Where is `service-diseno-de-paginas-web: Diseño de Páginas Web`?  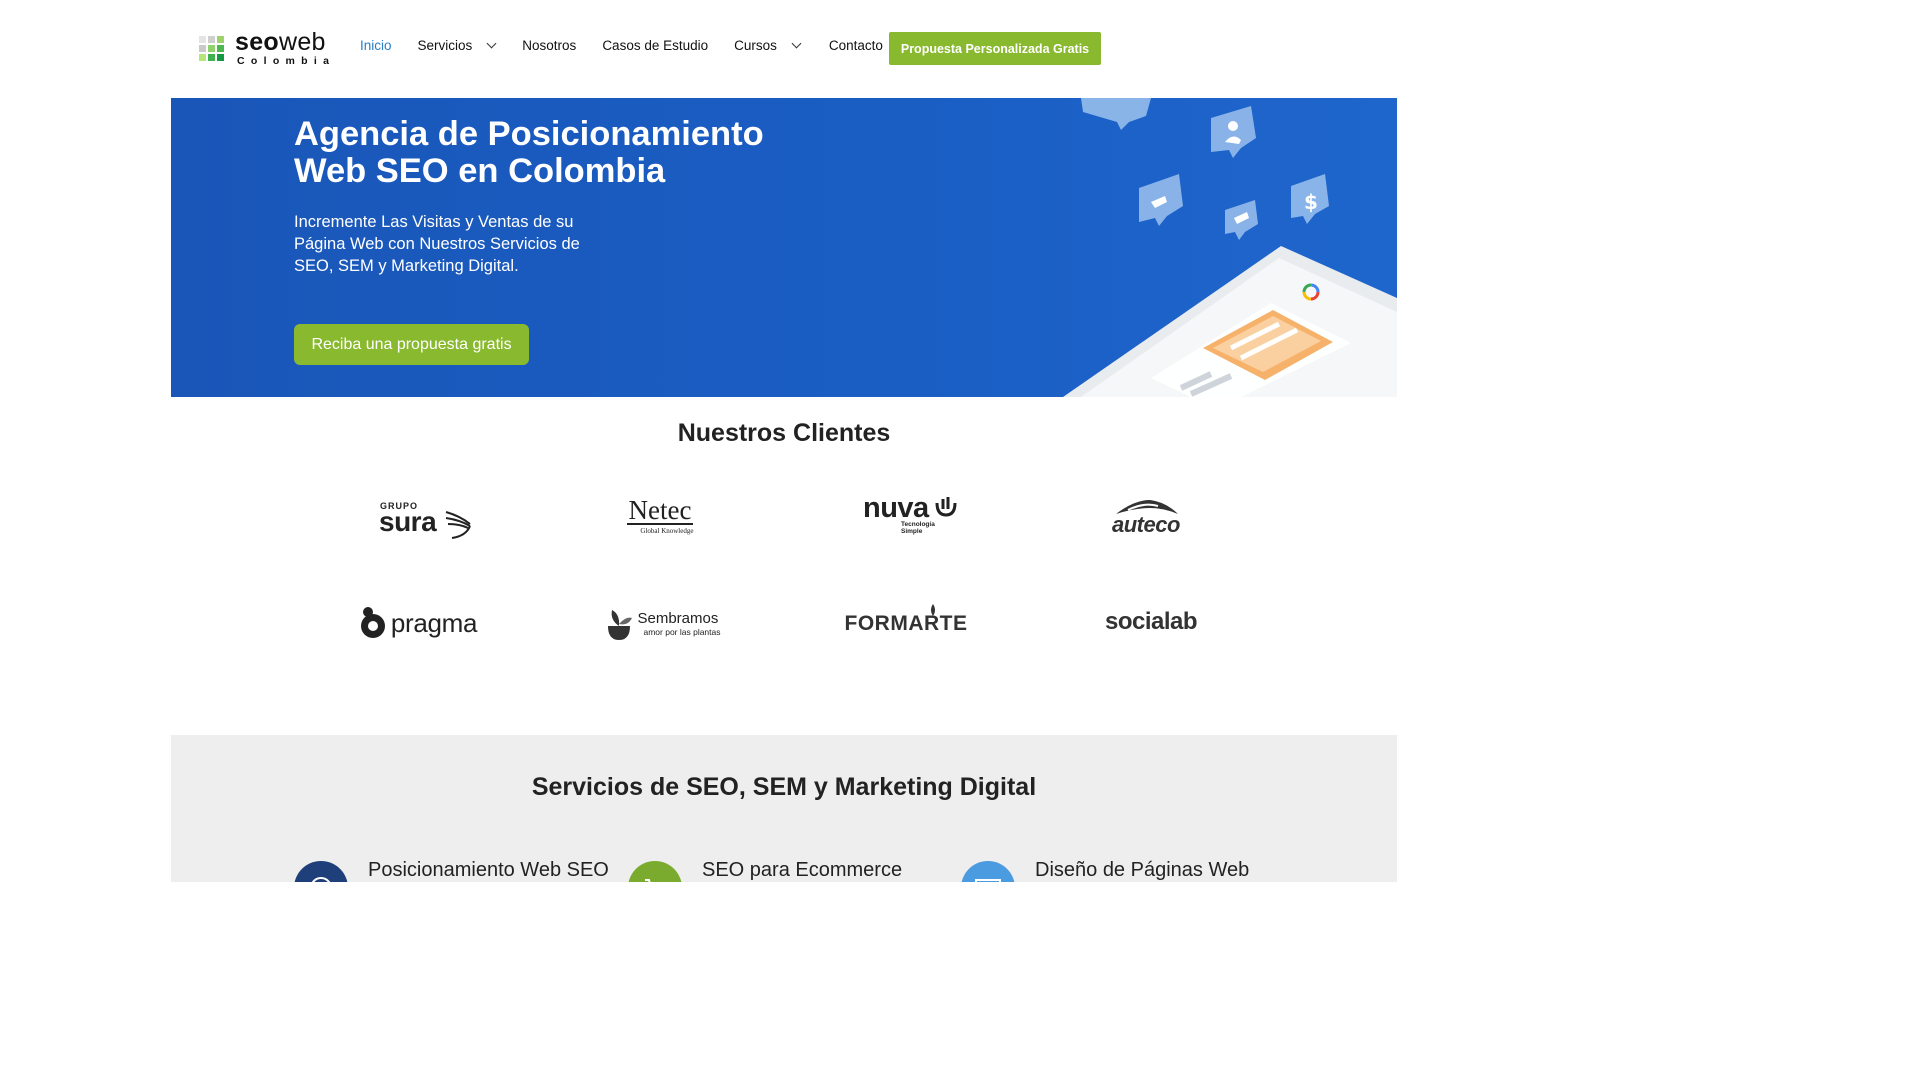
service-diseno-de-paginas-web: Diseño de Páginas Web is located at coordinates (1105, 870).